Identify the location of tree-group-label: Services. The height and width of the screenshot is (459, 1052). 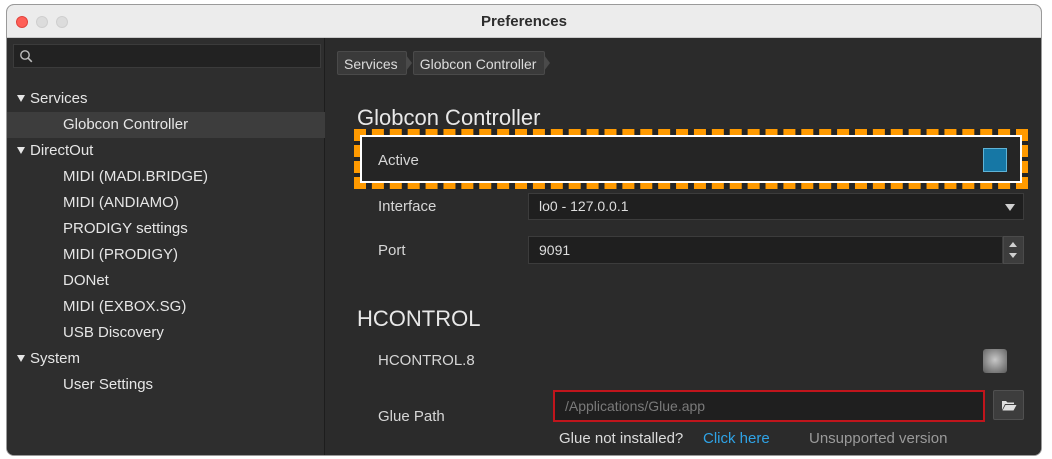
(59, 98).